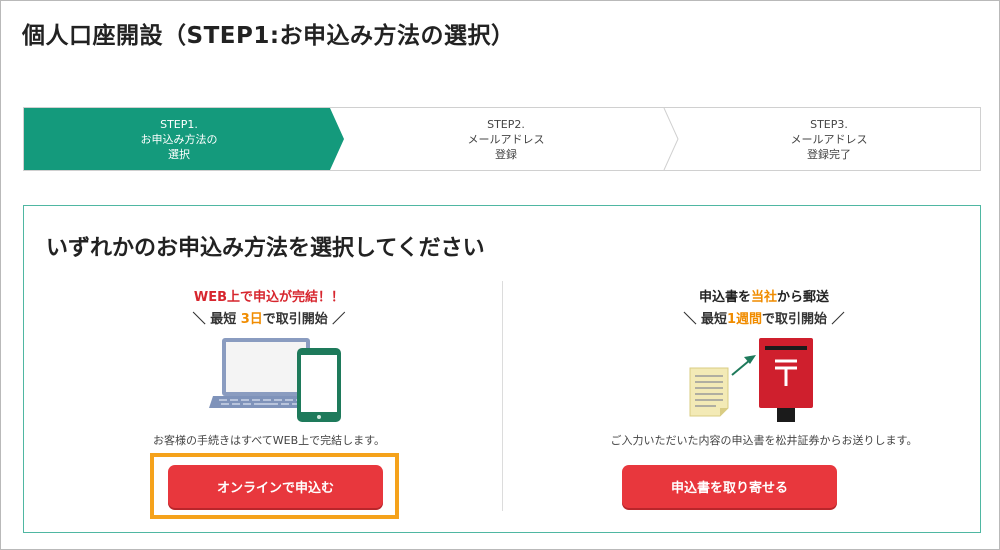 The image size is (1000, 550). Describe the element at coordinates (269, 440) in the screenshot. I see `online-description: お客様の手続きはすべてWEB上で完結します。` at that location.